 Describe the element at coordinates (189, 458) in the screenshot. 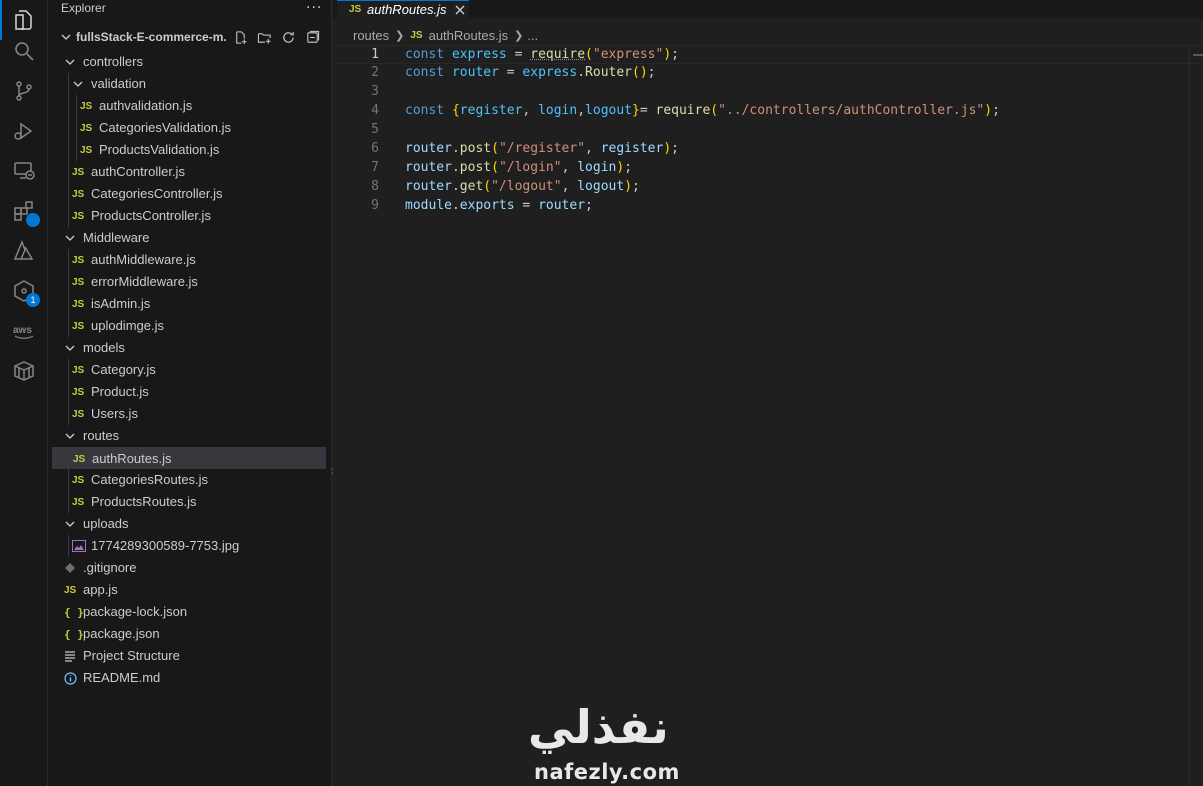

I see `tree-file: JS authRoutes.js` at that location.